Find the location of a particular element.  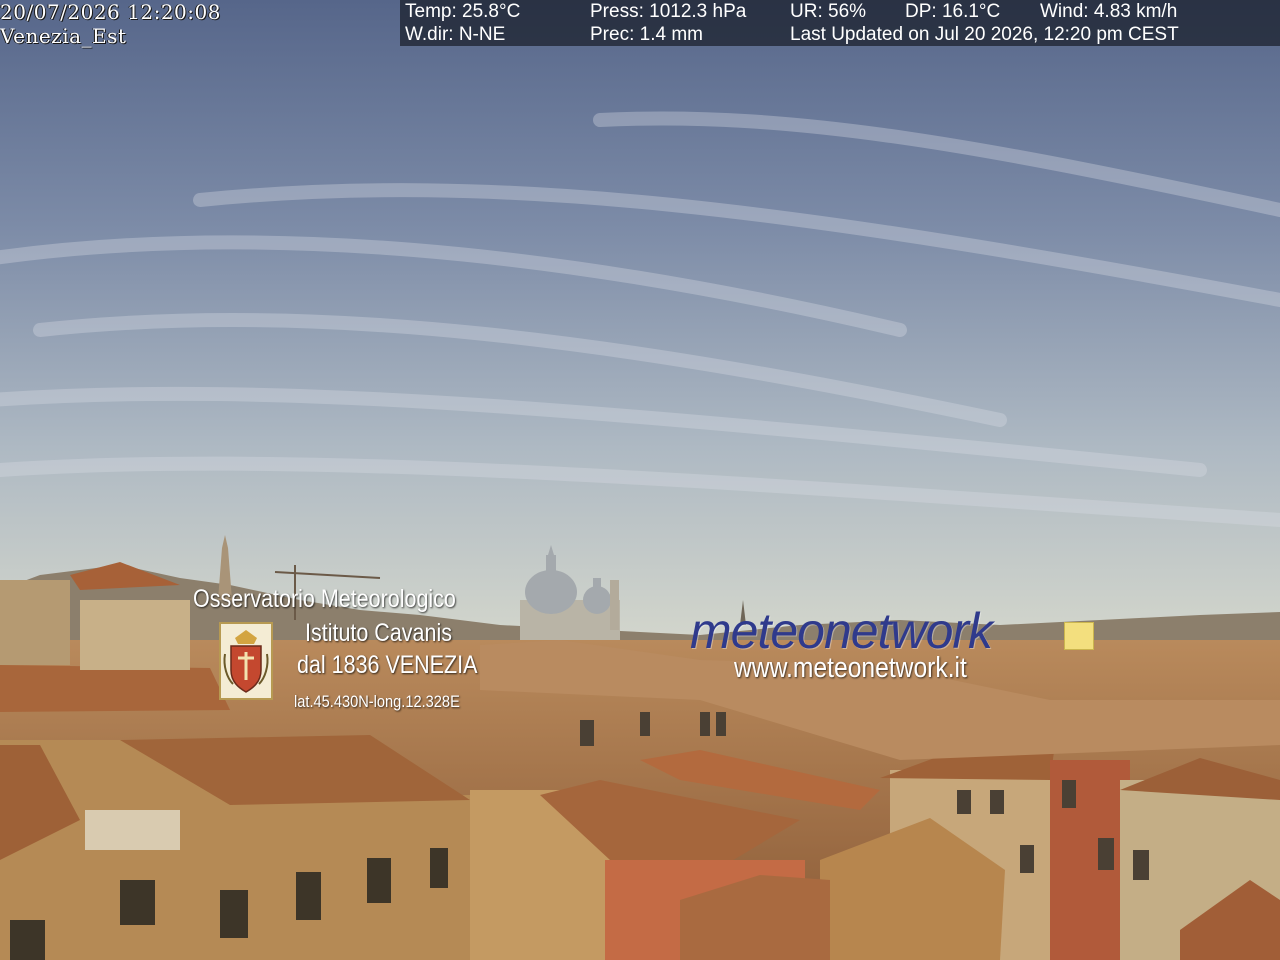

institute-name: Istituto Cavanis is located at coordinates (378, 633).